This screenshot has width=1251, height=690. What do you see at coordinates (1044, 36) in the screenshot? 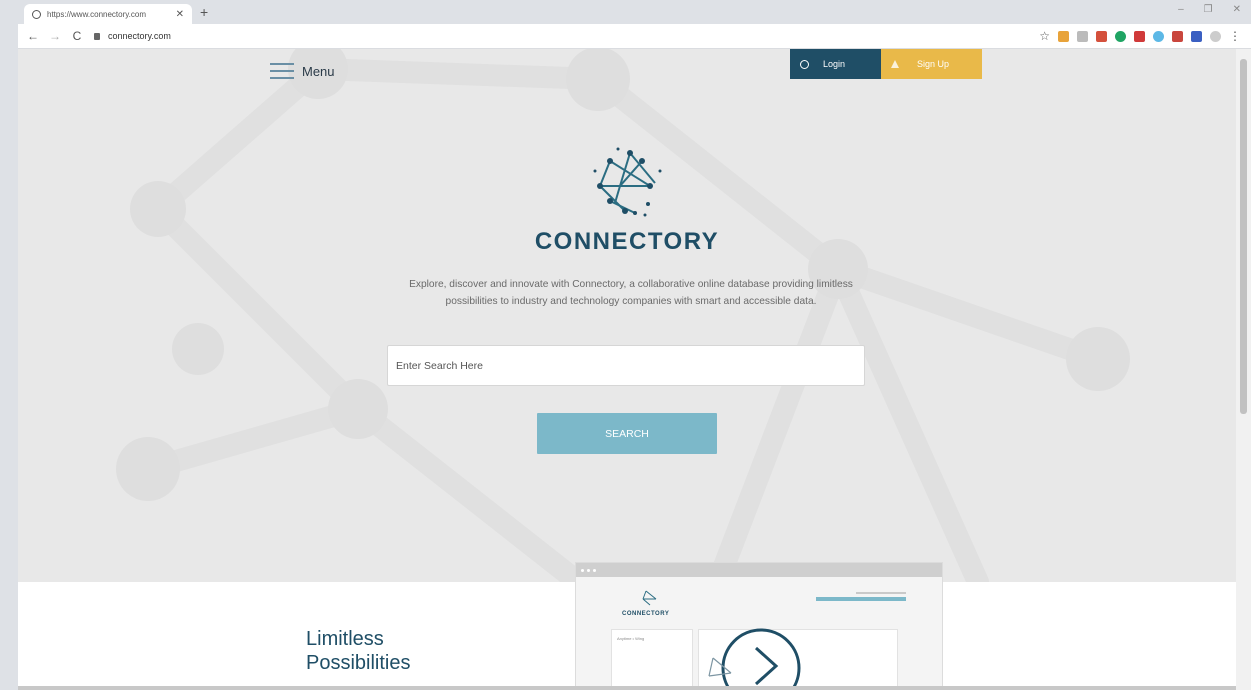
I see `bookmark-star-icon: ☆` at bounding box center [1044, 36].